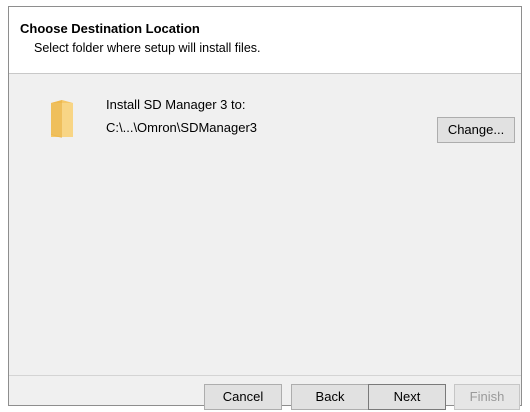 Image resolution: width=530 pixels, height=412 pixels. I want to click on back-button: Back, so click(330, 397).